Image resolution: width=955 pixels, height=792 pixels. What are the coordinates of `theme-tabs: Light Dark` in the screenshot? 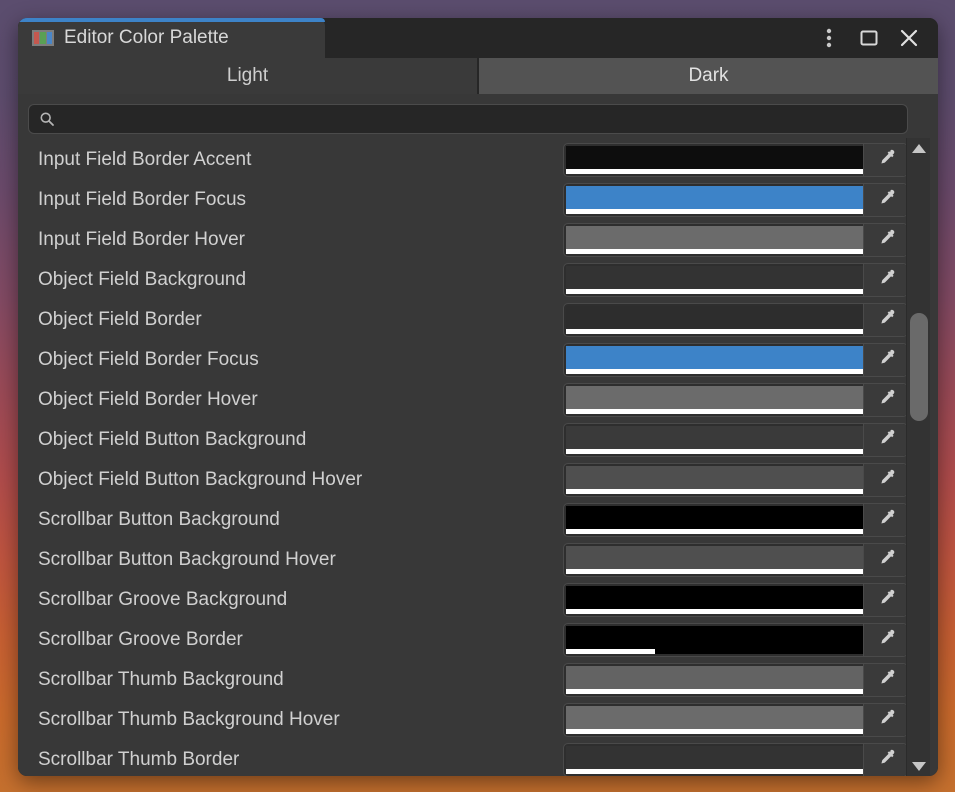 It's located at (478, 76).